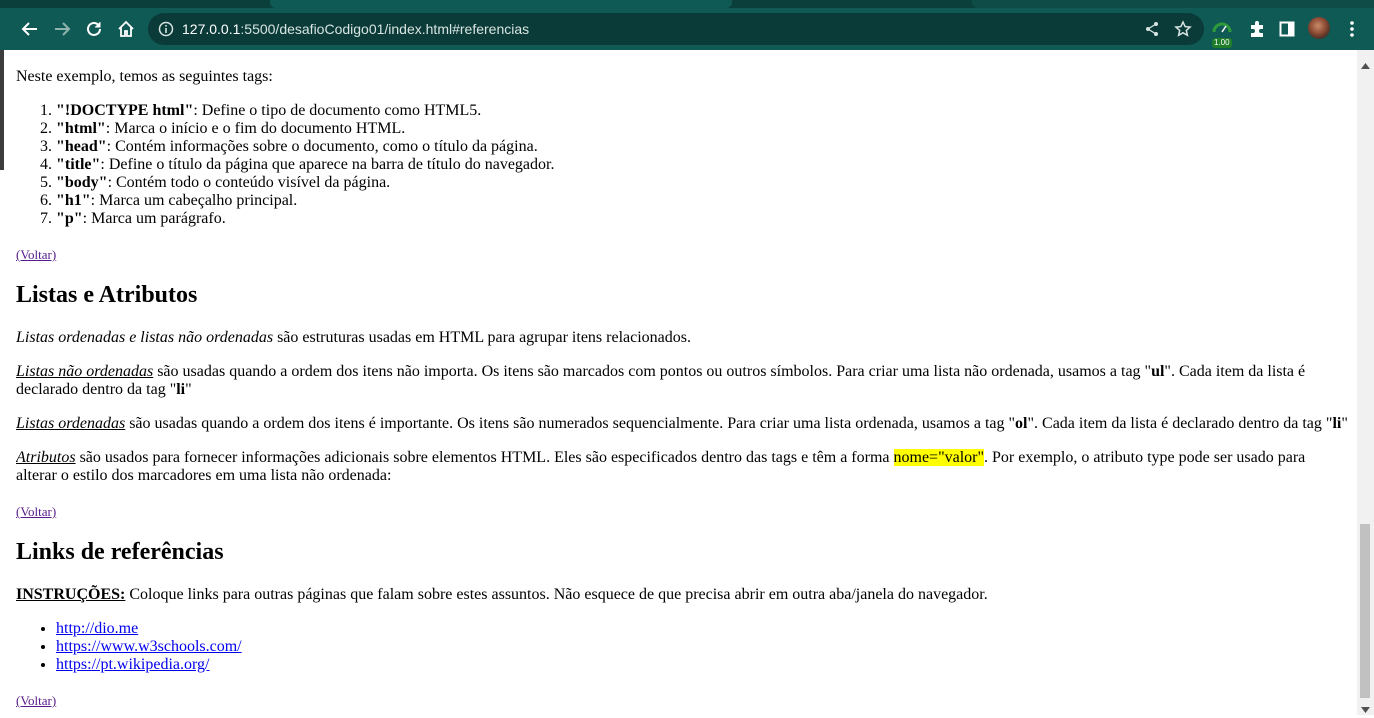  Describe the element at coordinates (1365, 65) in the screenshot. I see `scroll-up-arrow-icon` at that location.